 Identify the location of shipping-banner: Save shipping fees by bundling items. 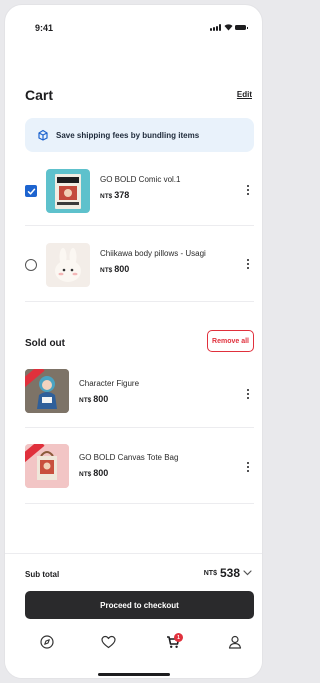
(139, 135).